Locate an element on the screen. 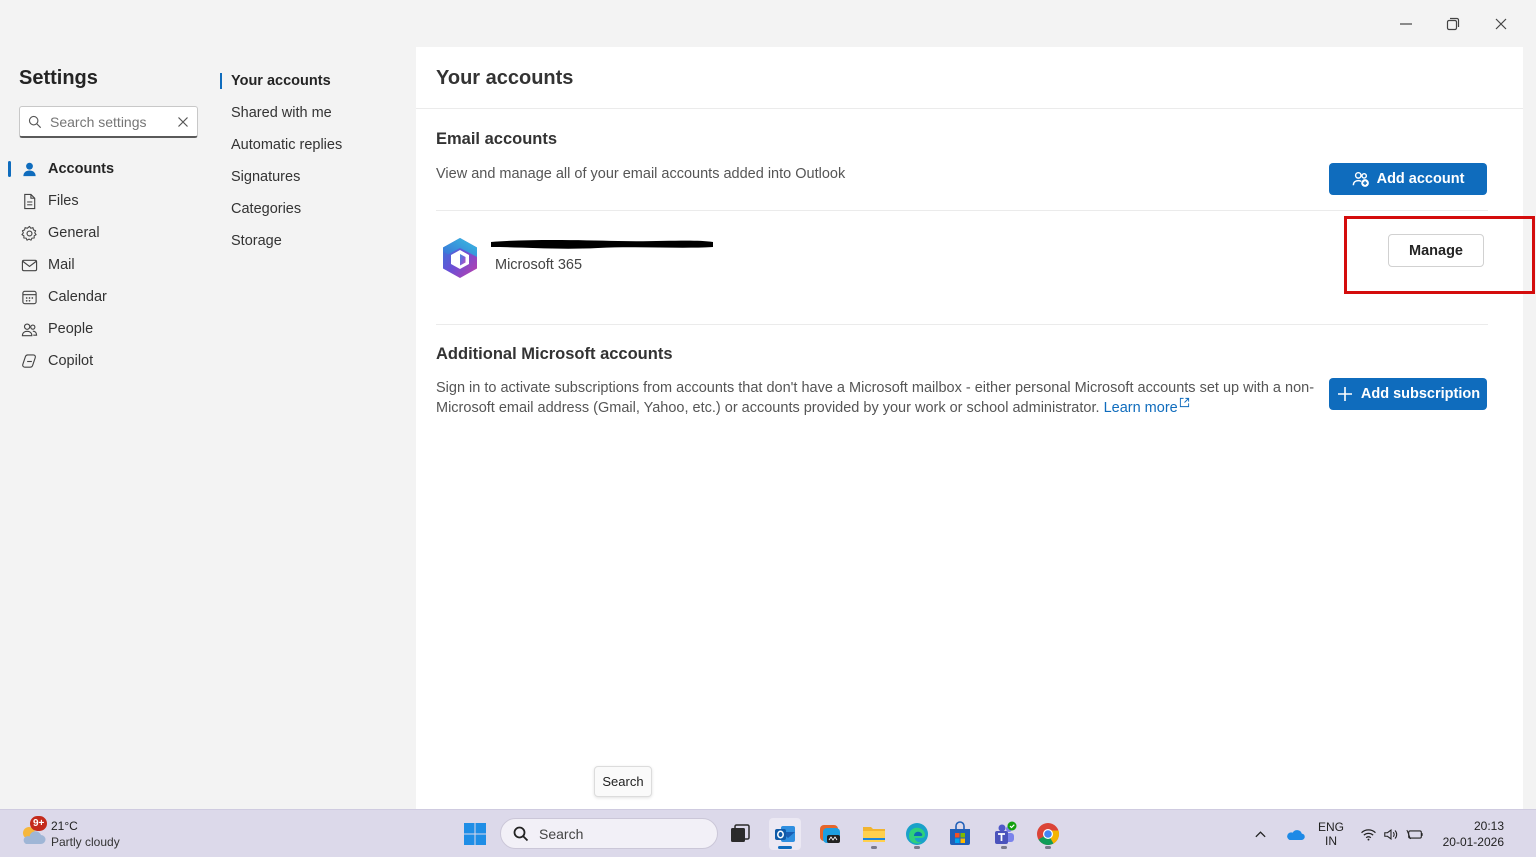  subnav-shared-with-me: Shared with me is located at coordinates (314, 113).